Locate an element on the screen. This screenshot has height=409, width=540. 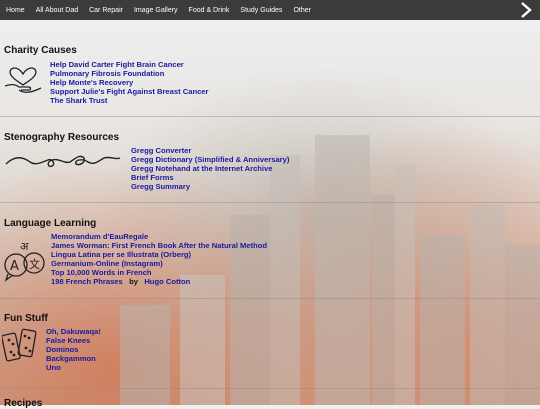
list-item: Backgammon is located at coordinates (73, 358).